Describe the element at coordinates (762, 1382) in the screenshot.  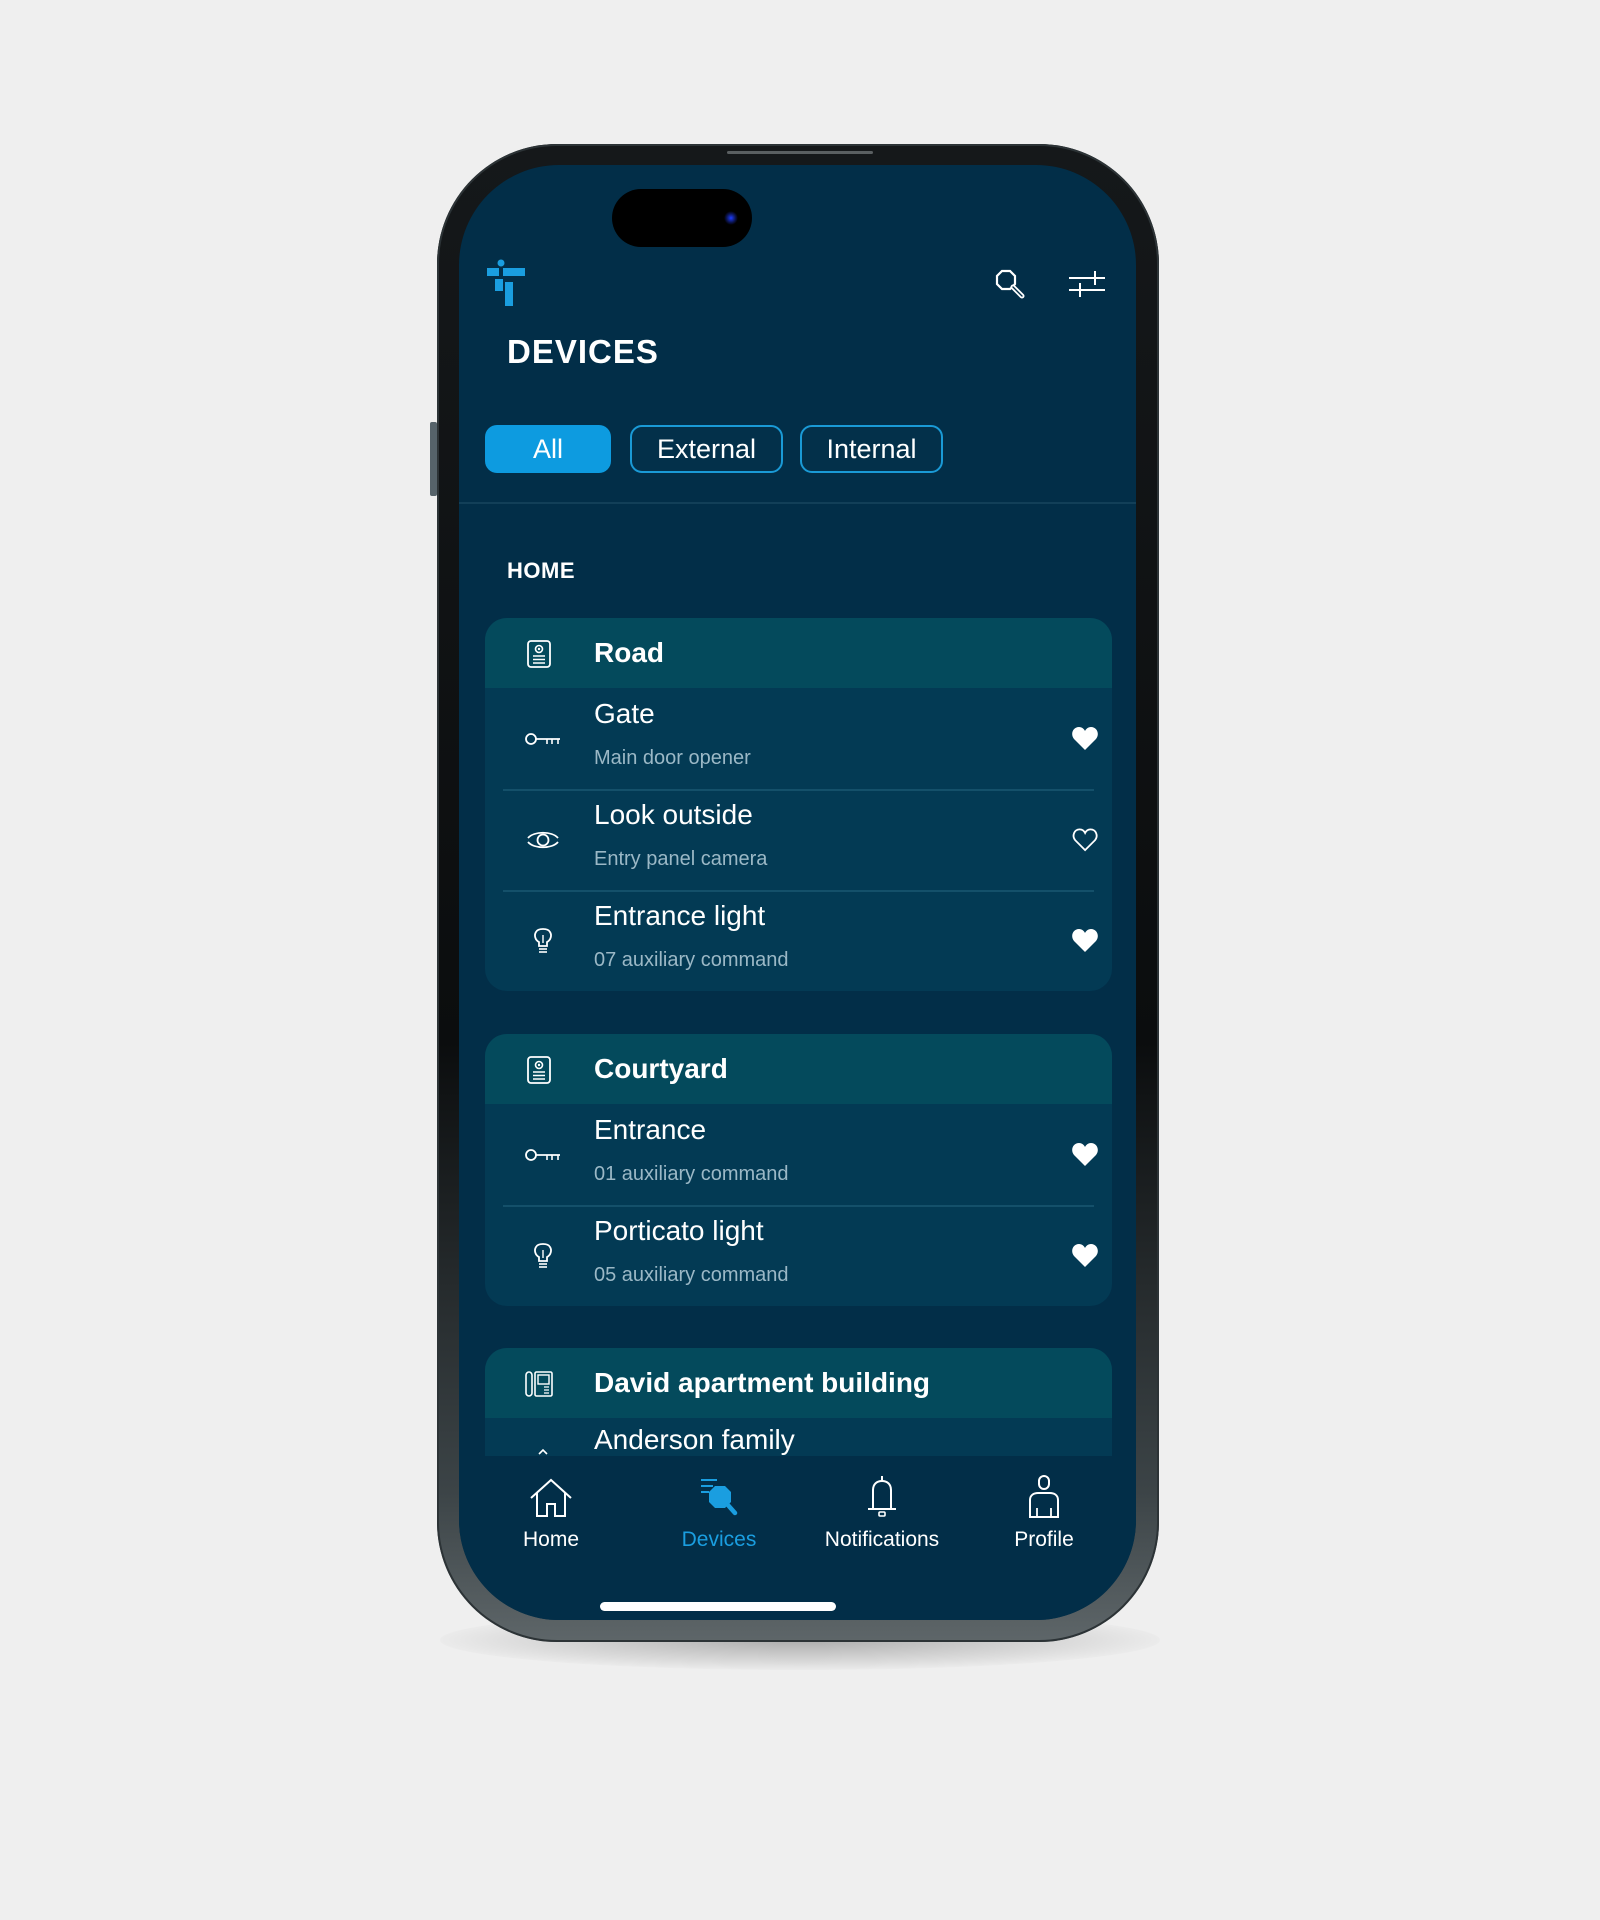
I see `group-title: David apartment building` at that location.